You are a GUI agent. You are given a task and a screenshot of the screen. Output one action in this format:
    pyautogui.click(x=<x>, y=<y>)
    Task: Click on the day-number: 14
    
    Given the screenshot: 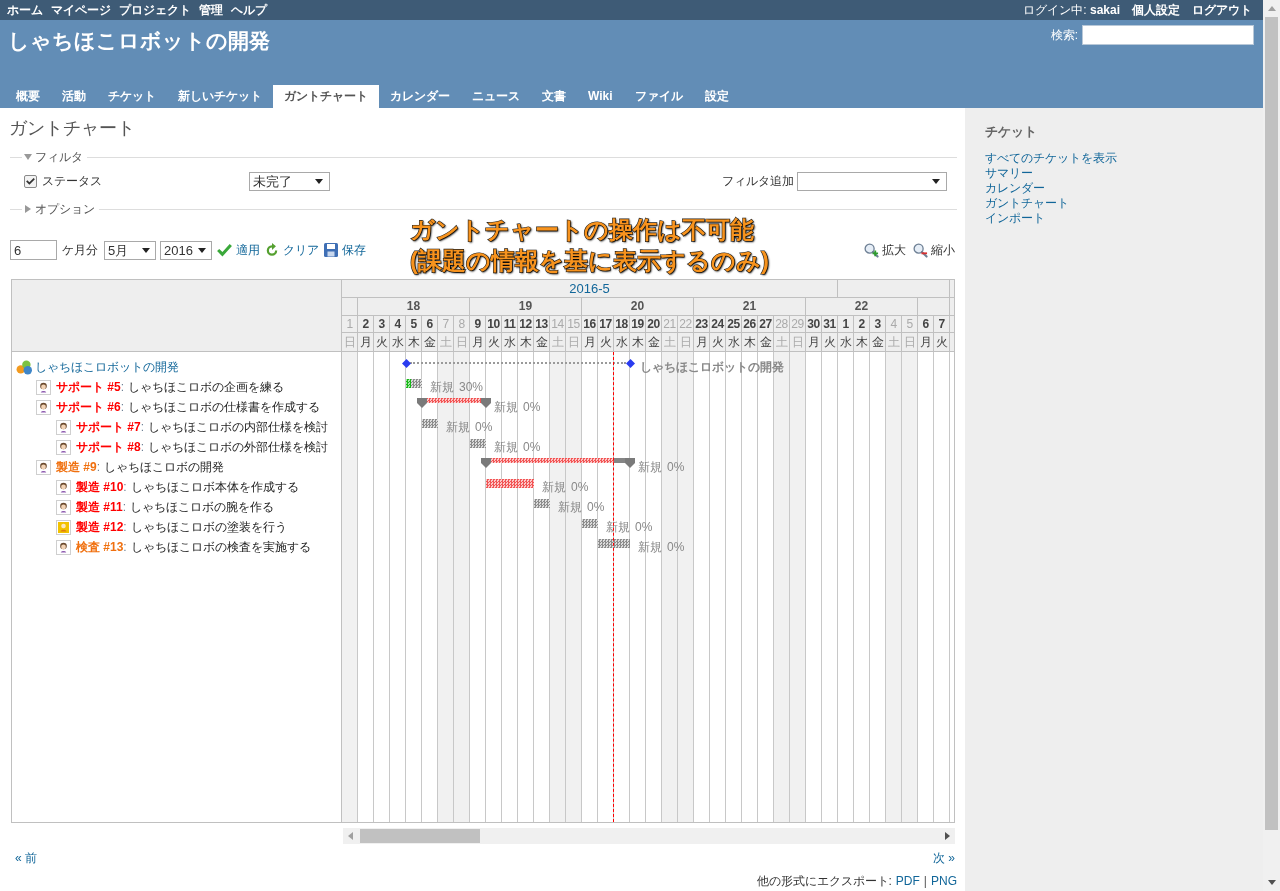 What is the action you would take?
    pyautogui.click(x=558, y=324)
    